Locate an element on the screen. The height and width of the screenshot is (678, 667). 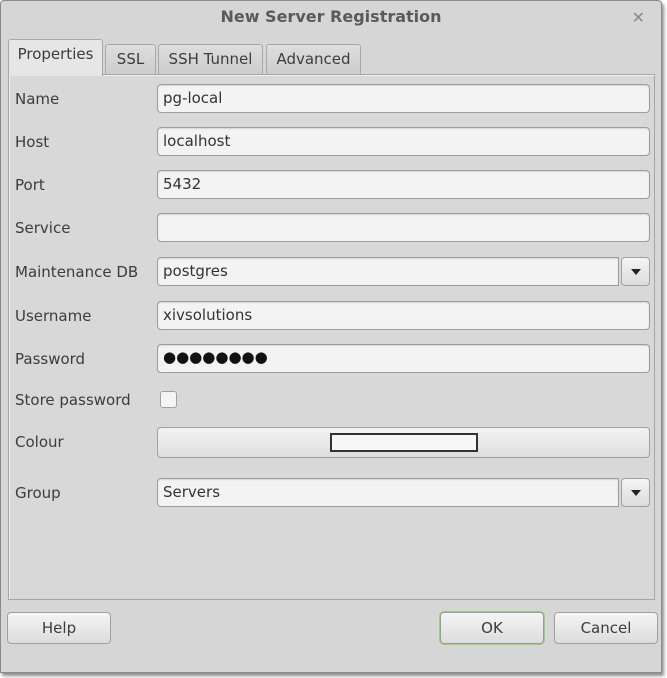
colour-picker-button is located at coordinates (403, 442).